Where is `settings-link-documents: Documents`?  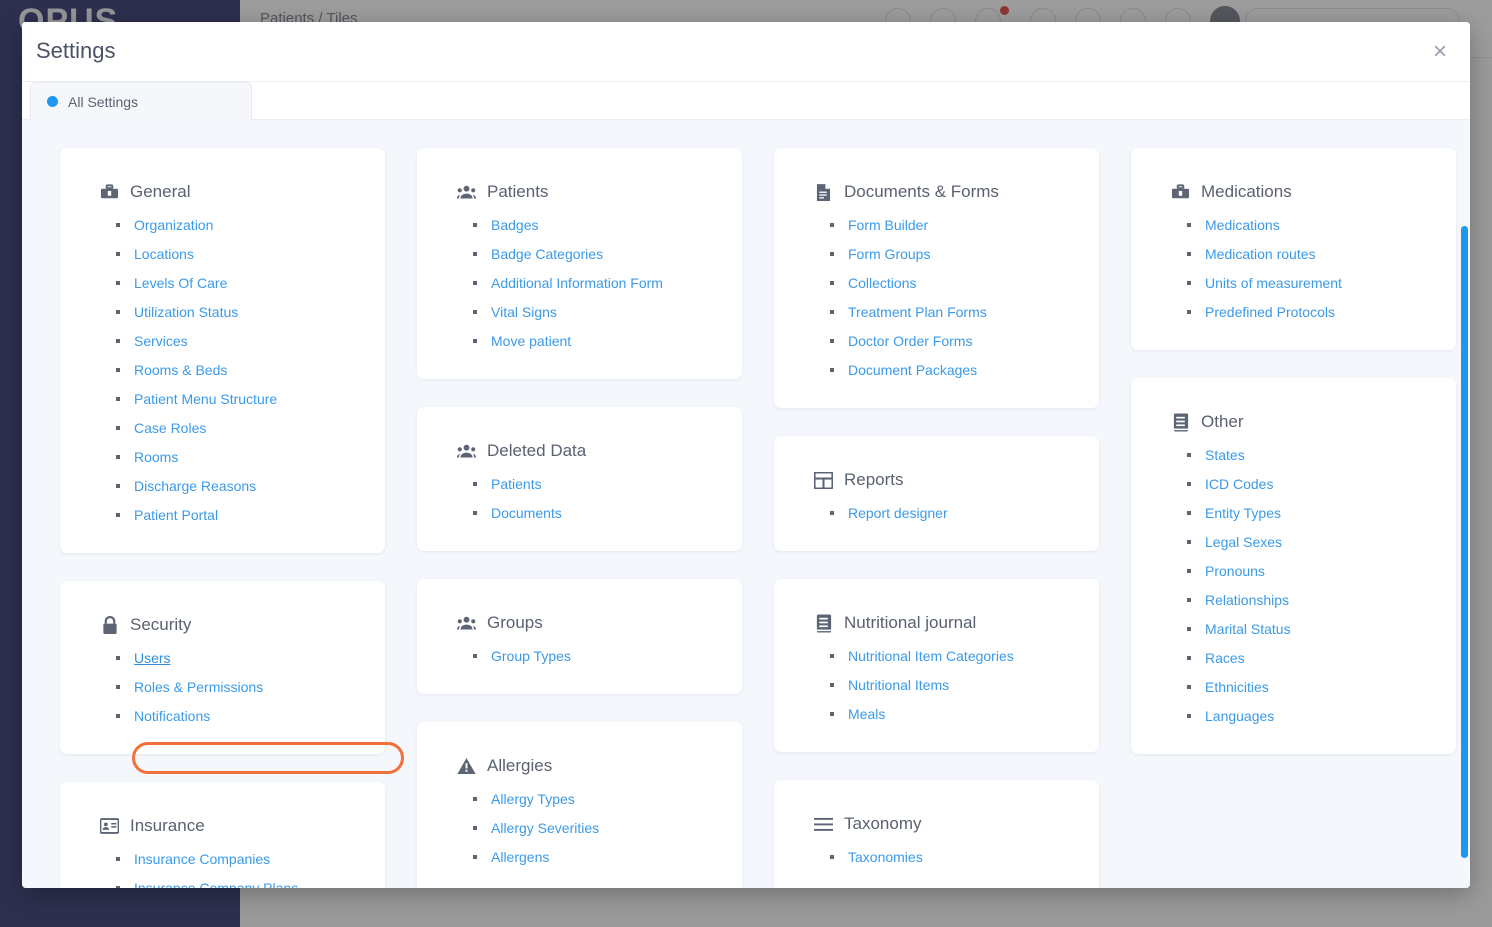
settings-link-documents: Documents is located at coordinates (526, 513).